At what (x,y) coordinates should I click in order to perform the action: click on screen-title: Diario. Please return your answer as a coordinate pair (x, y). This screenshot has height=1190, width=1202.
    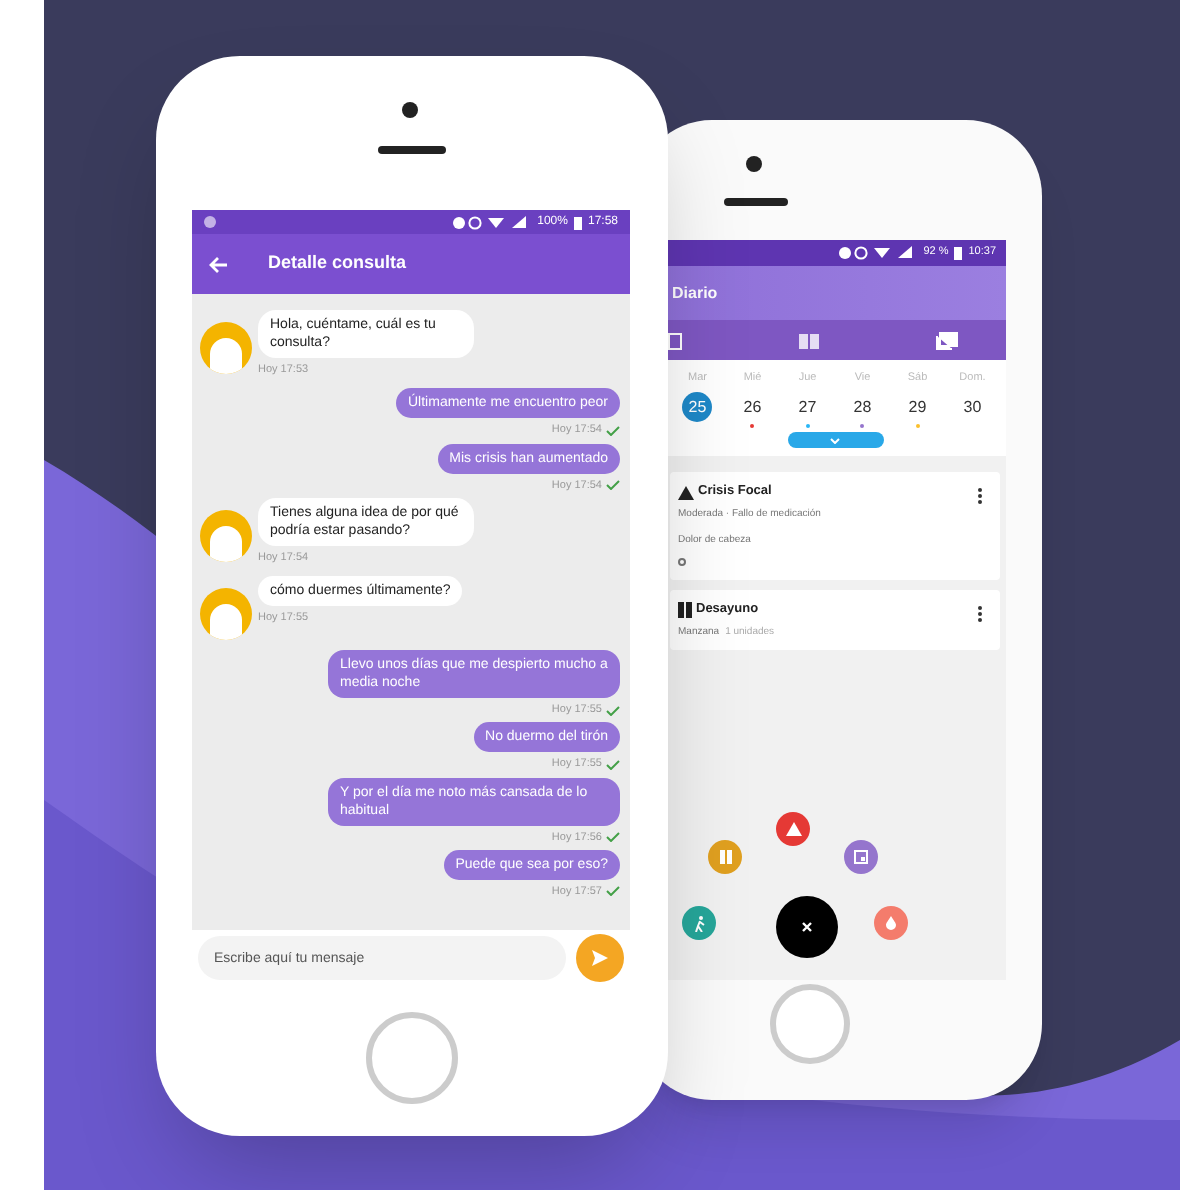
    Looking at the image, I should click on (695, 293).